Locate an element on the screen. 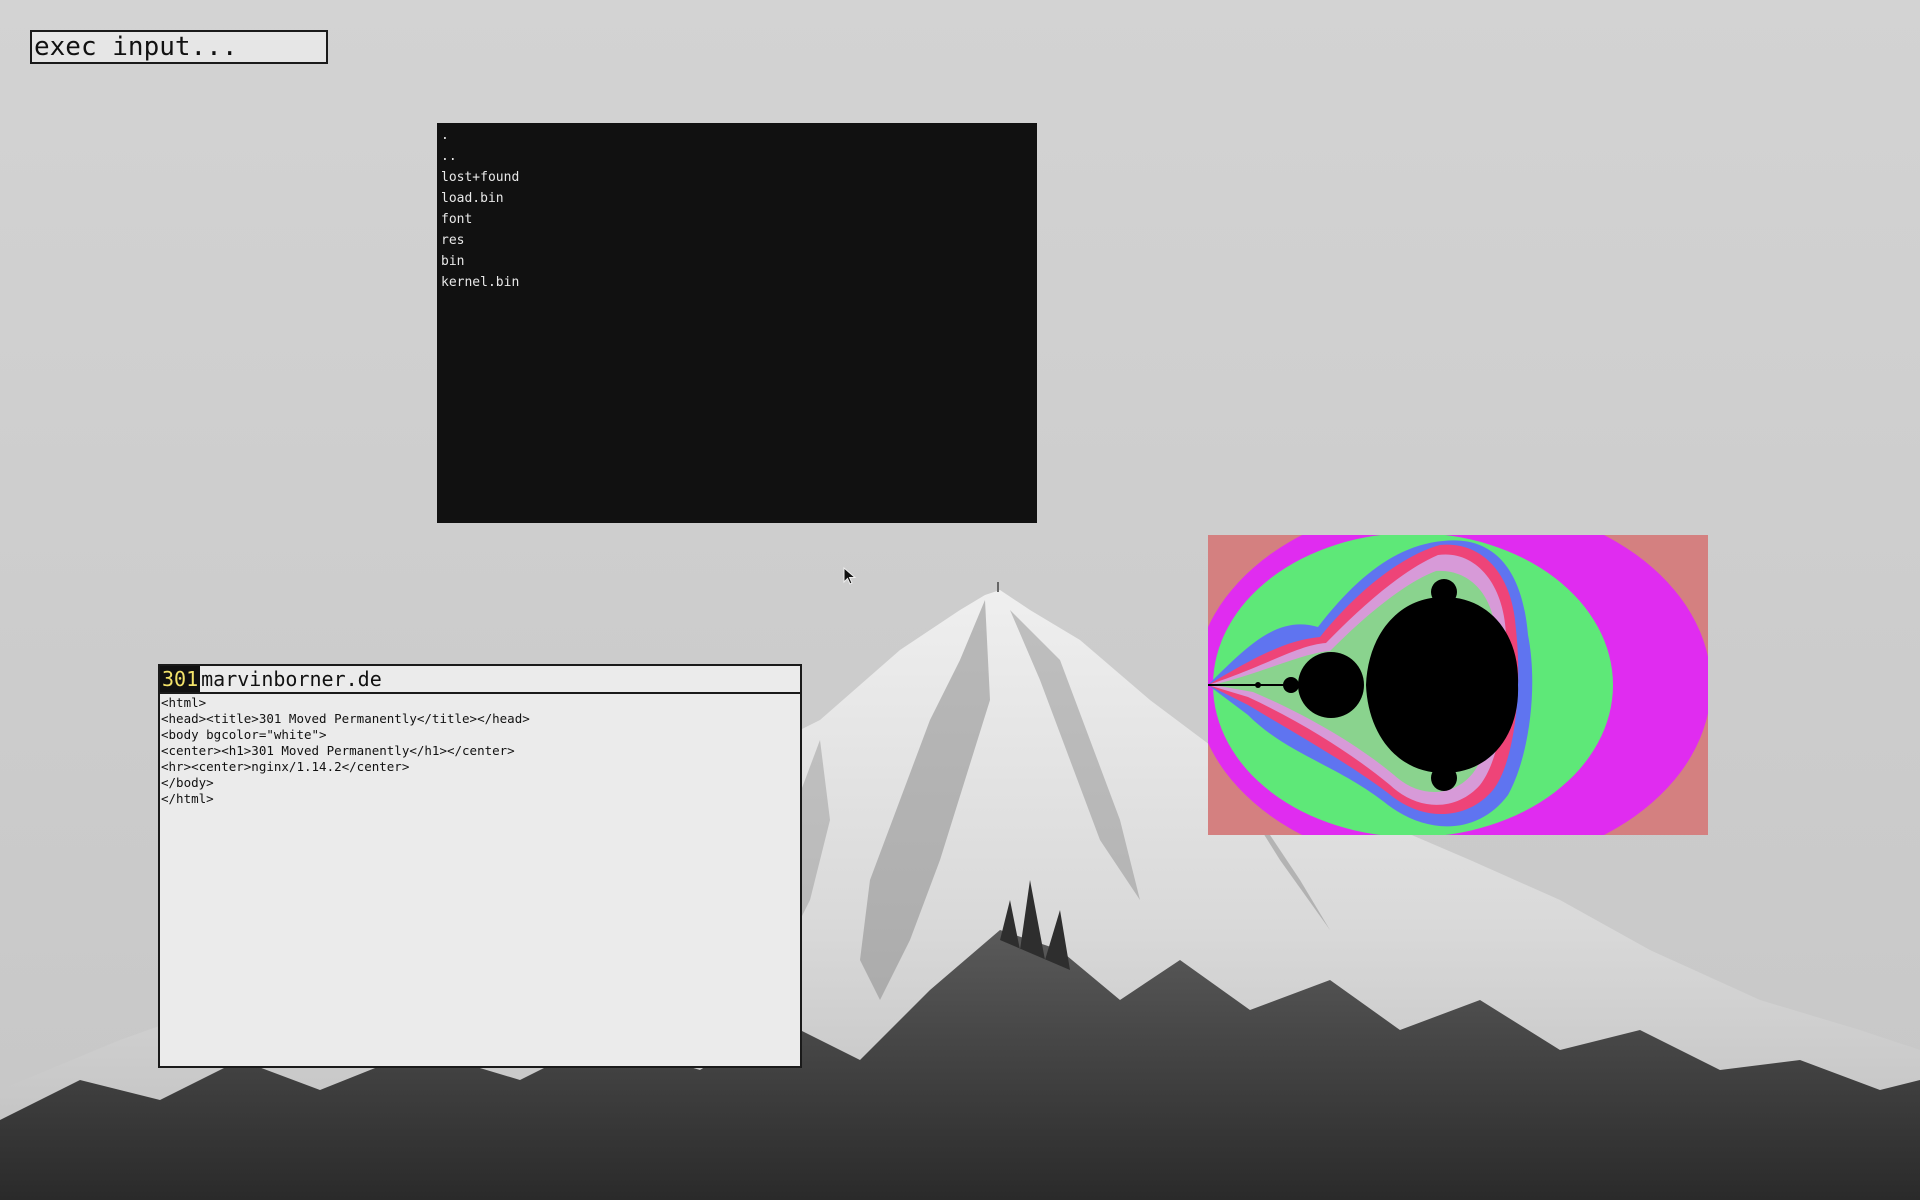  source-line: </html> is located at coordinates (187, 798).